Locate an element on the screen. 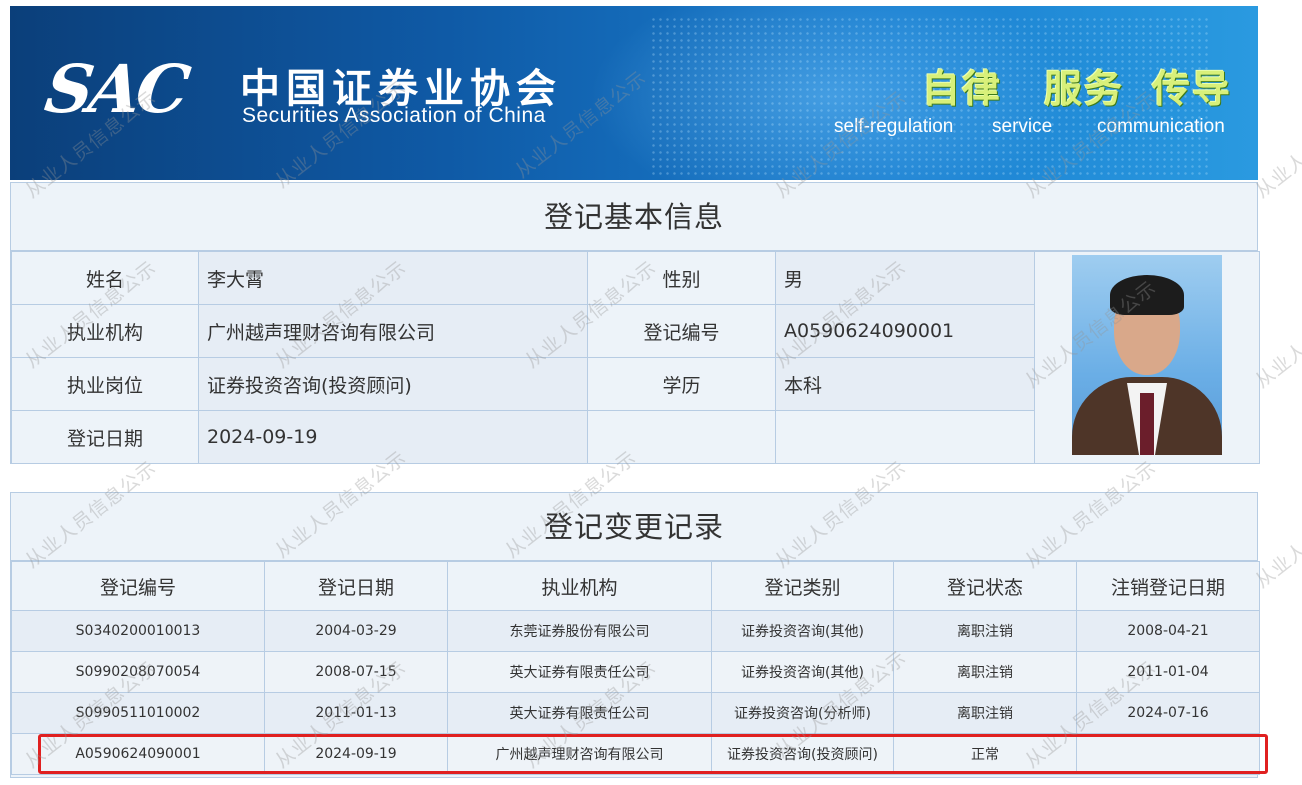 Image resolution: width=1302 pixels, height=785 pixels. cell-registration-number: A0590624090001 is located at coordinates (138, 754).